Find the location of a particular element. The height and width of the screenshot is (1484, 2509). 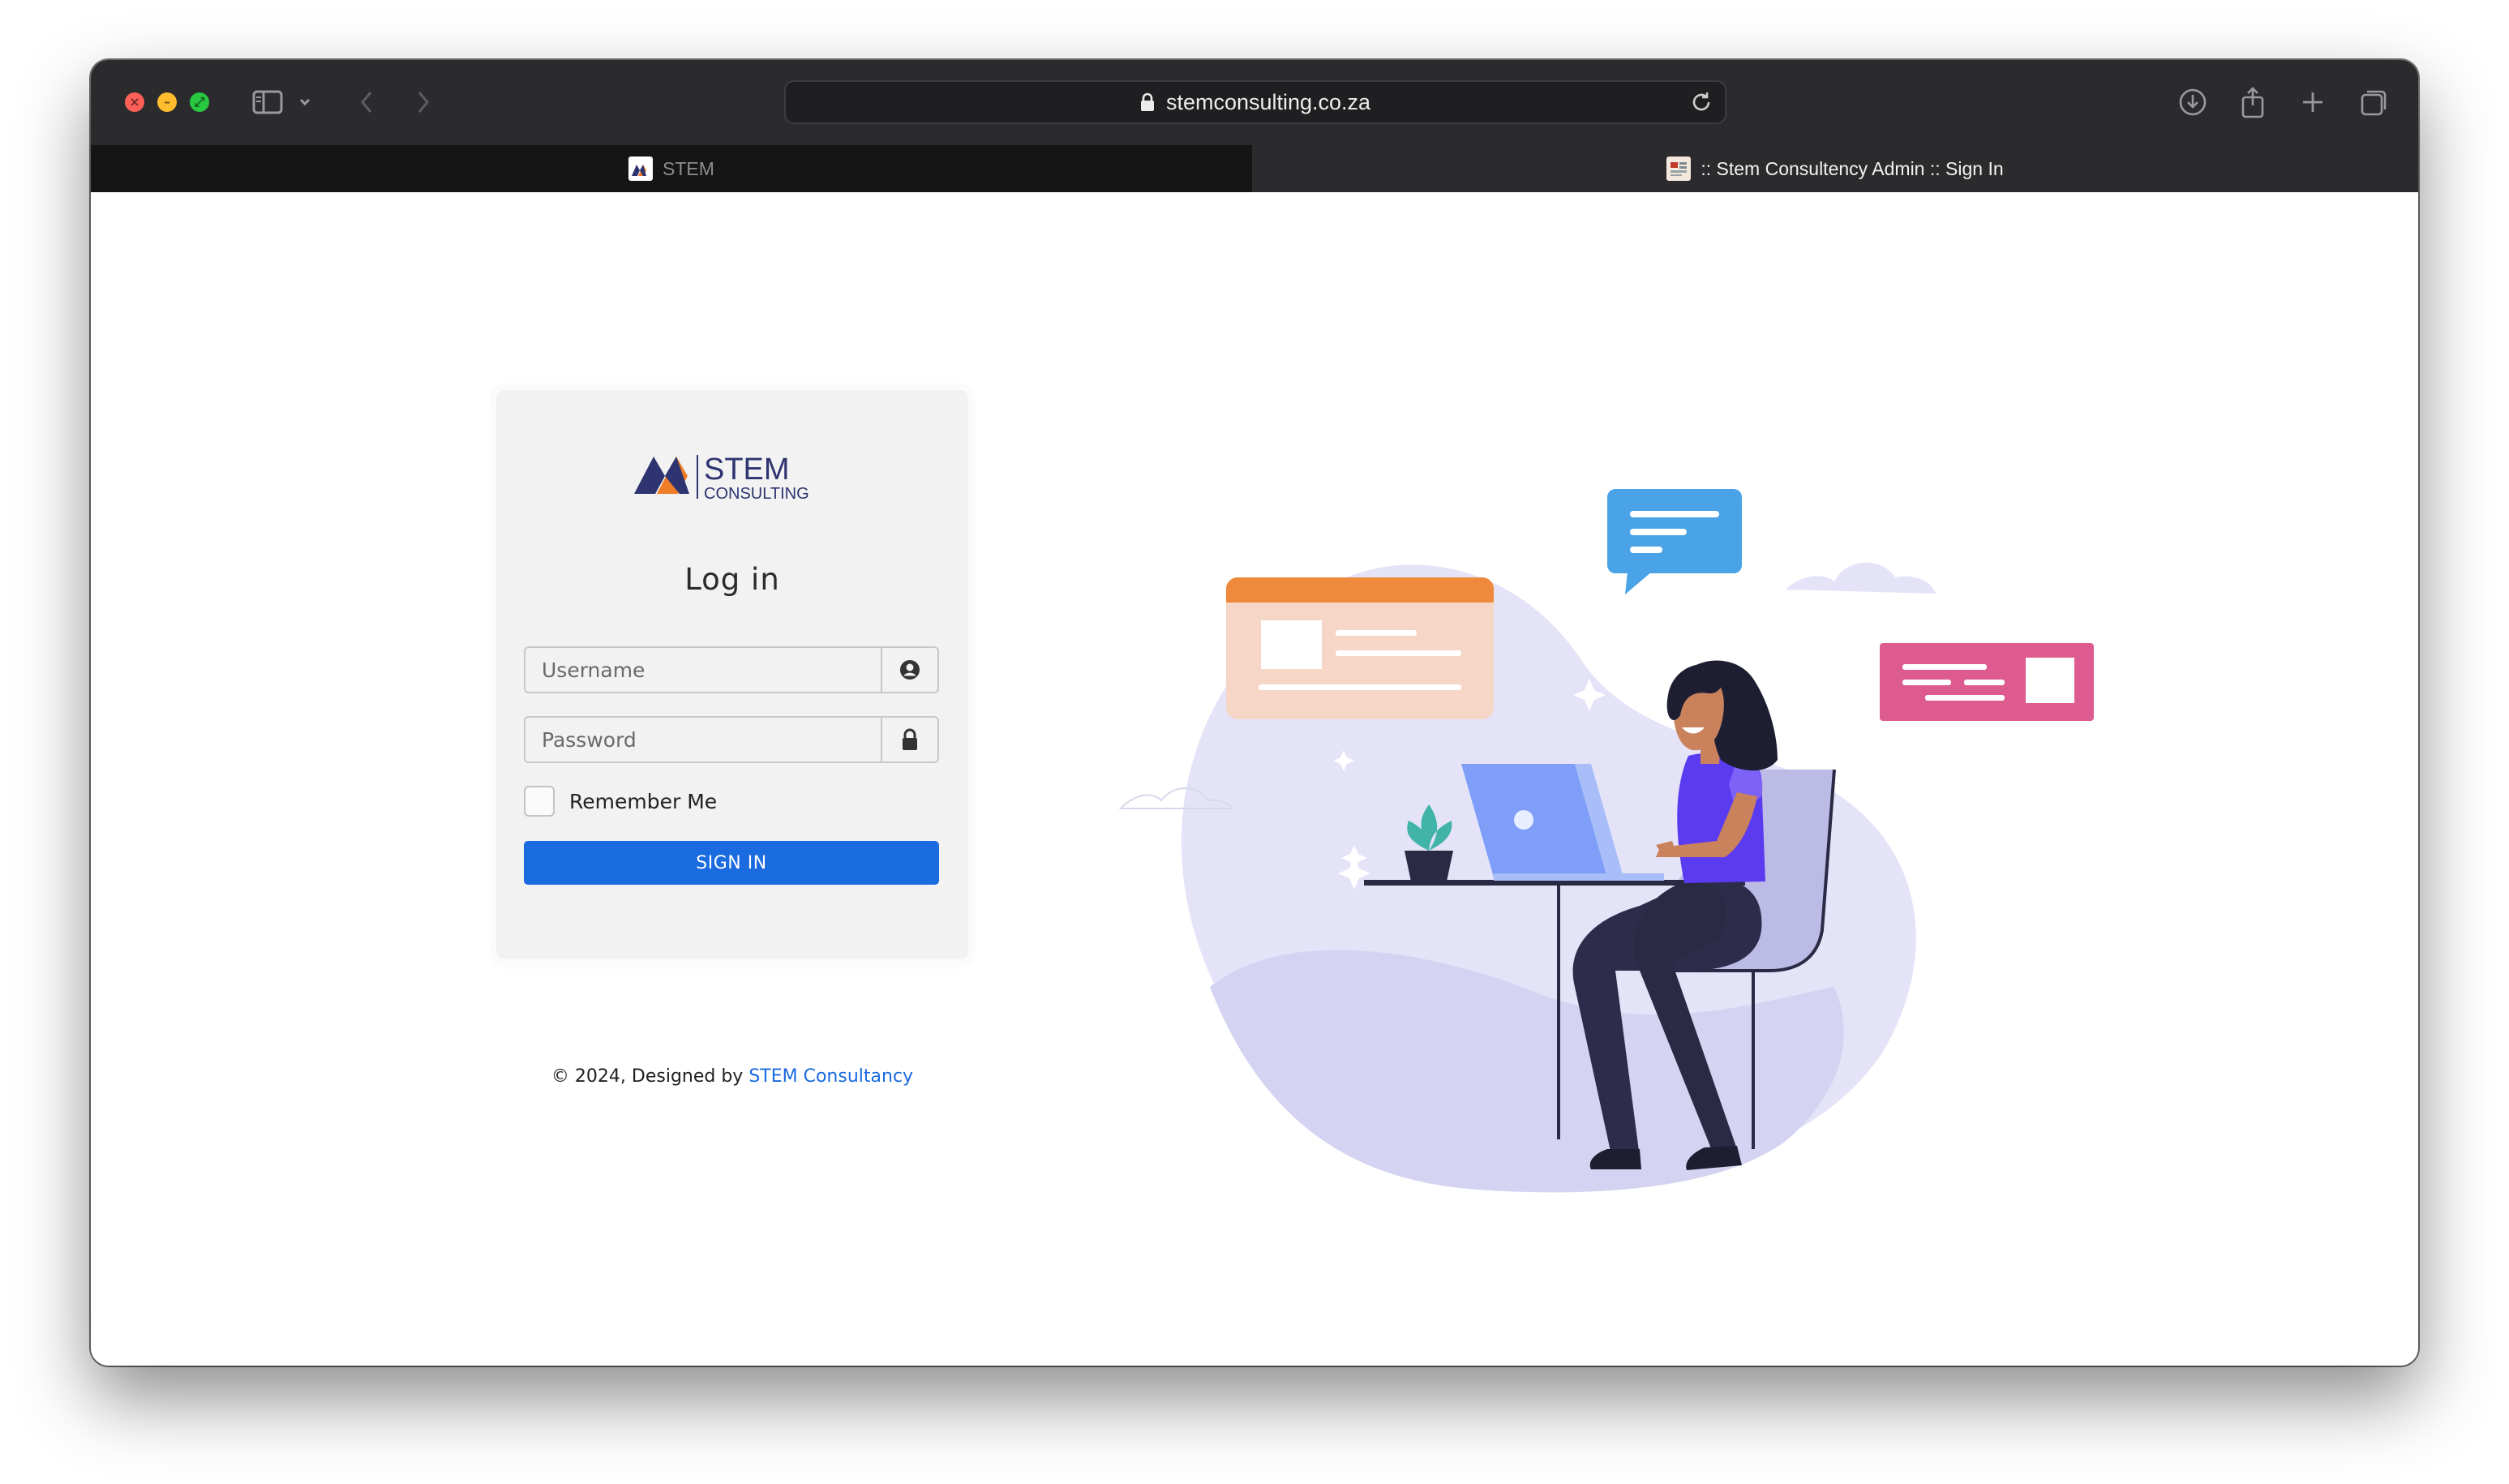

tab-label: STEM is located at coordinates (688, 168).